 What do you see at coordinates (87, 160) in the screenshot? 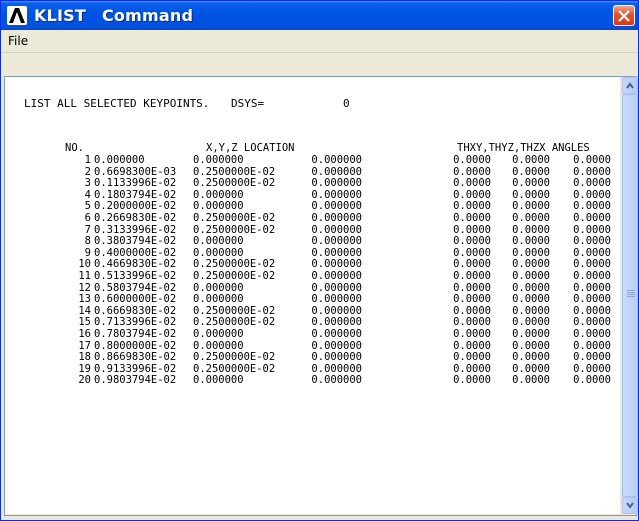
I see `cell-no: 1` at bounding box center [87, 160].